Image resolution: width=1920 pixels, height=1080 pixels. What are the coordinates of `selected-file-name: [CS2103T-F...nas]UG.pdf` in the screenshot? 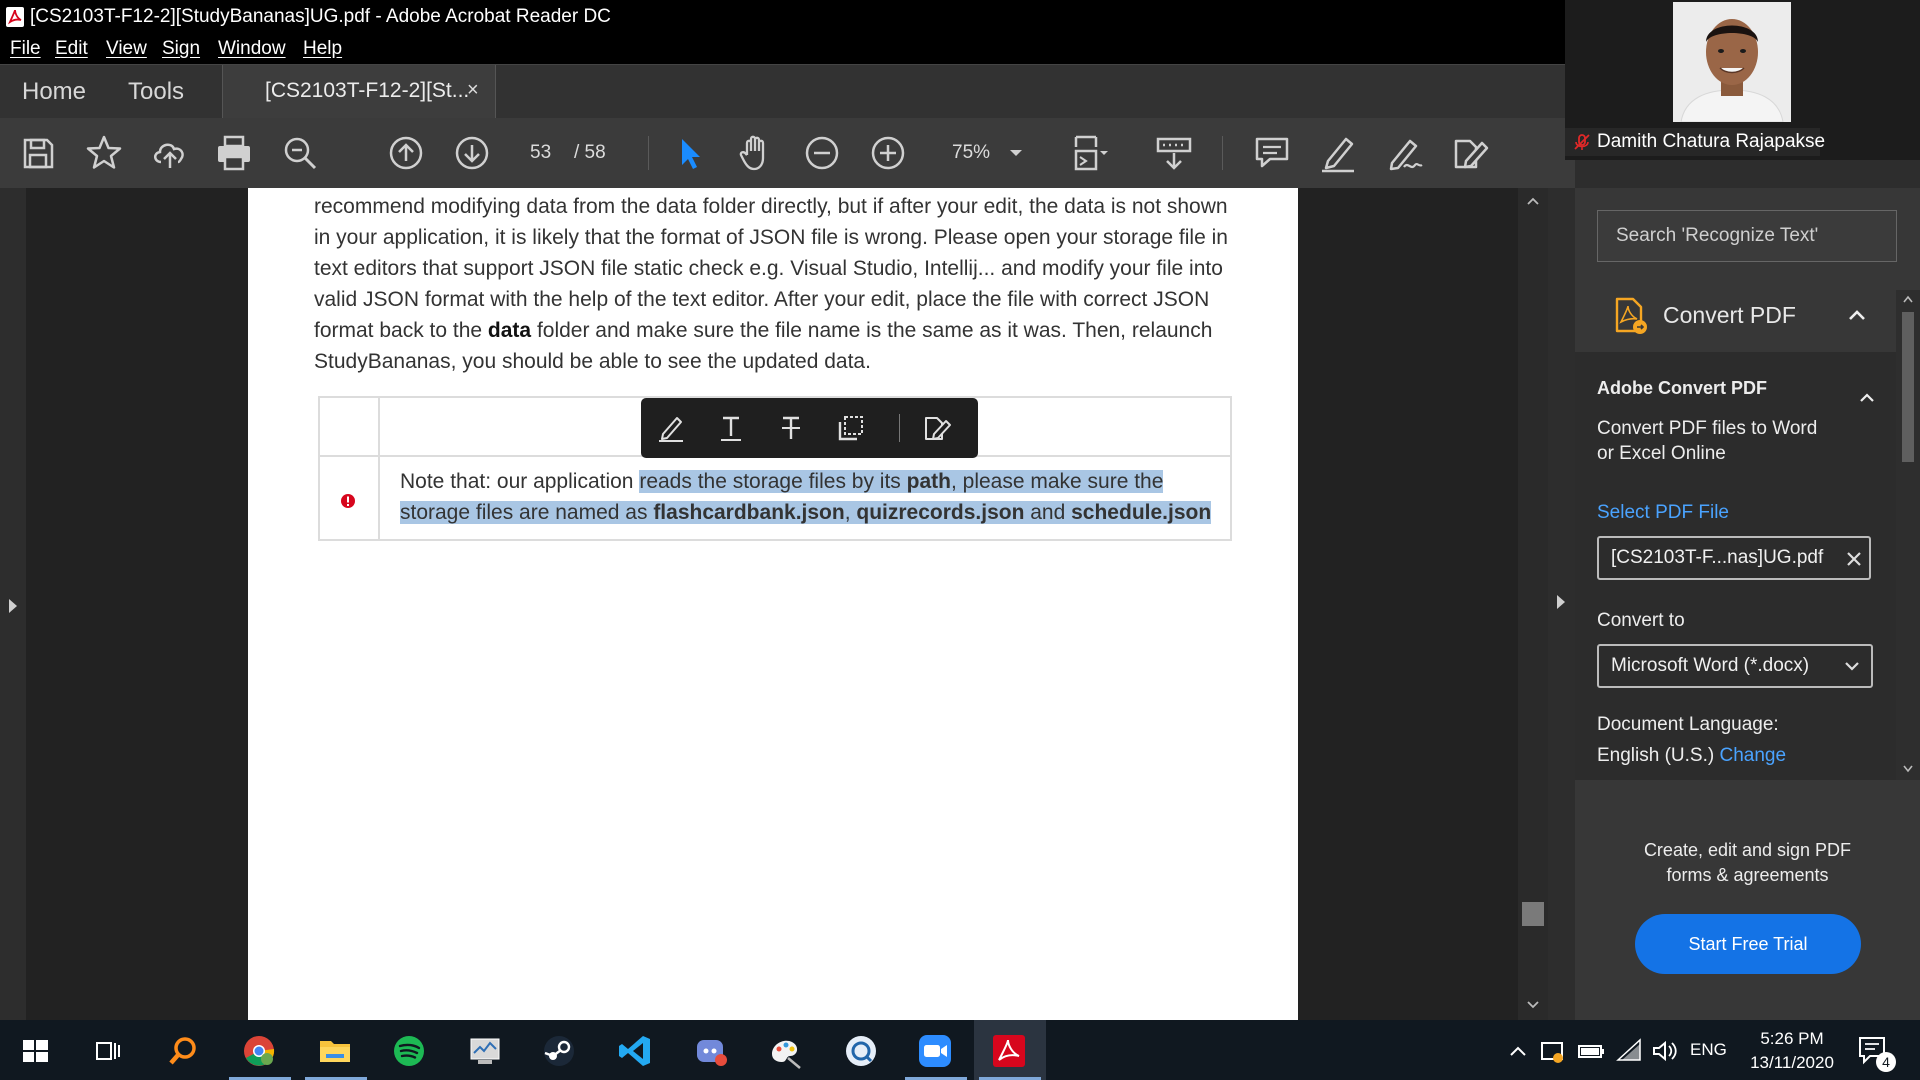 It's located at (1717, 557).